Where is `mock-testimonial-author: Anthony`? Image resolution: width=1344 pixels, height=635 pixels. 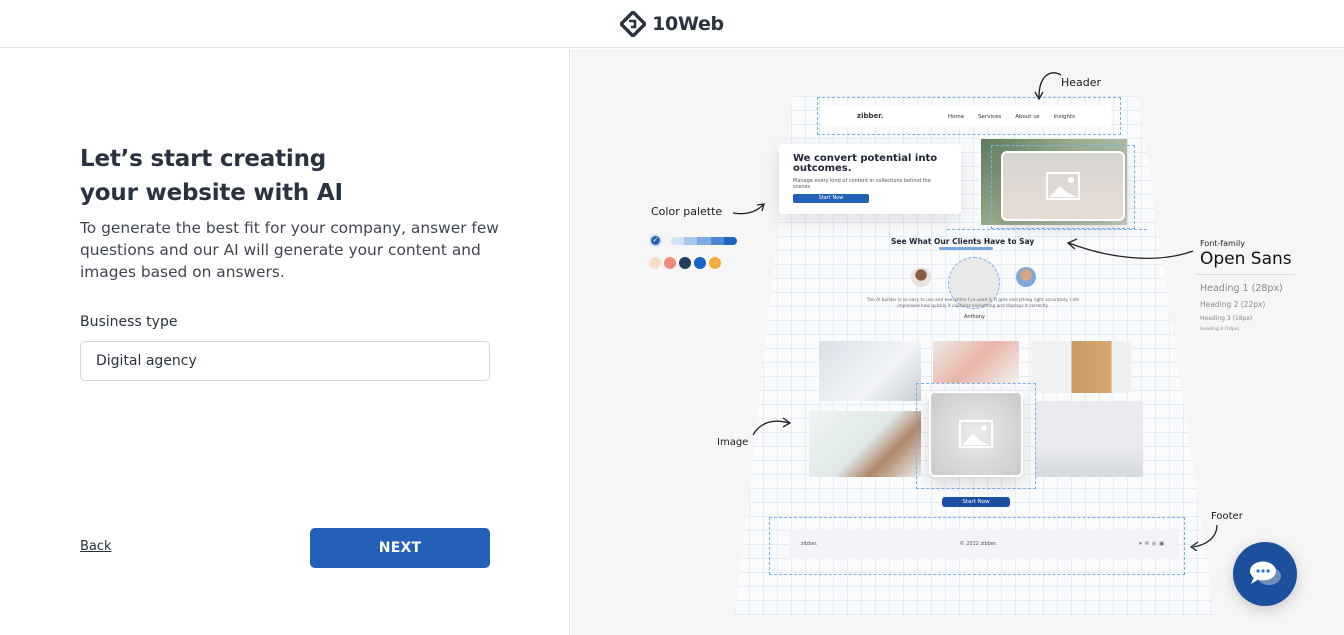 mock-testimonial-author: Anthony is located at coordinates (974, 317).